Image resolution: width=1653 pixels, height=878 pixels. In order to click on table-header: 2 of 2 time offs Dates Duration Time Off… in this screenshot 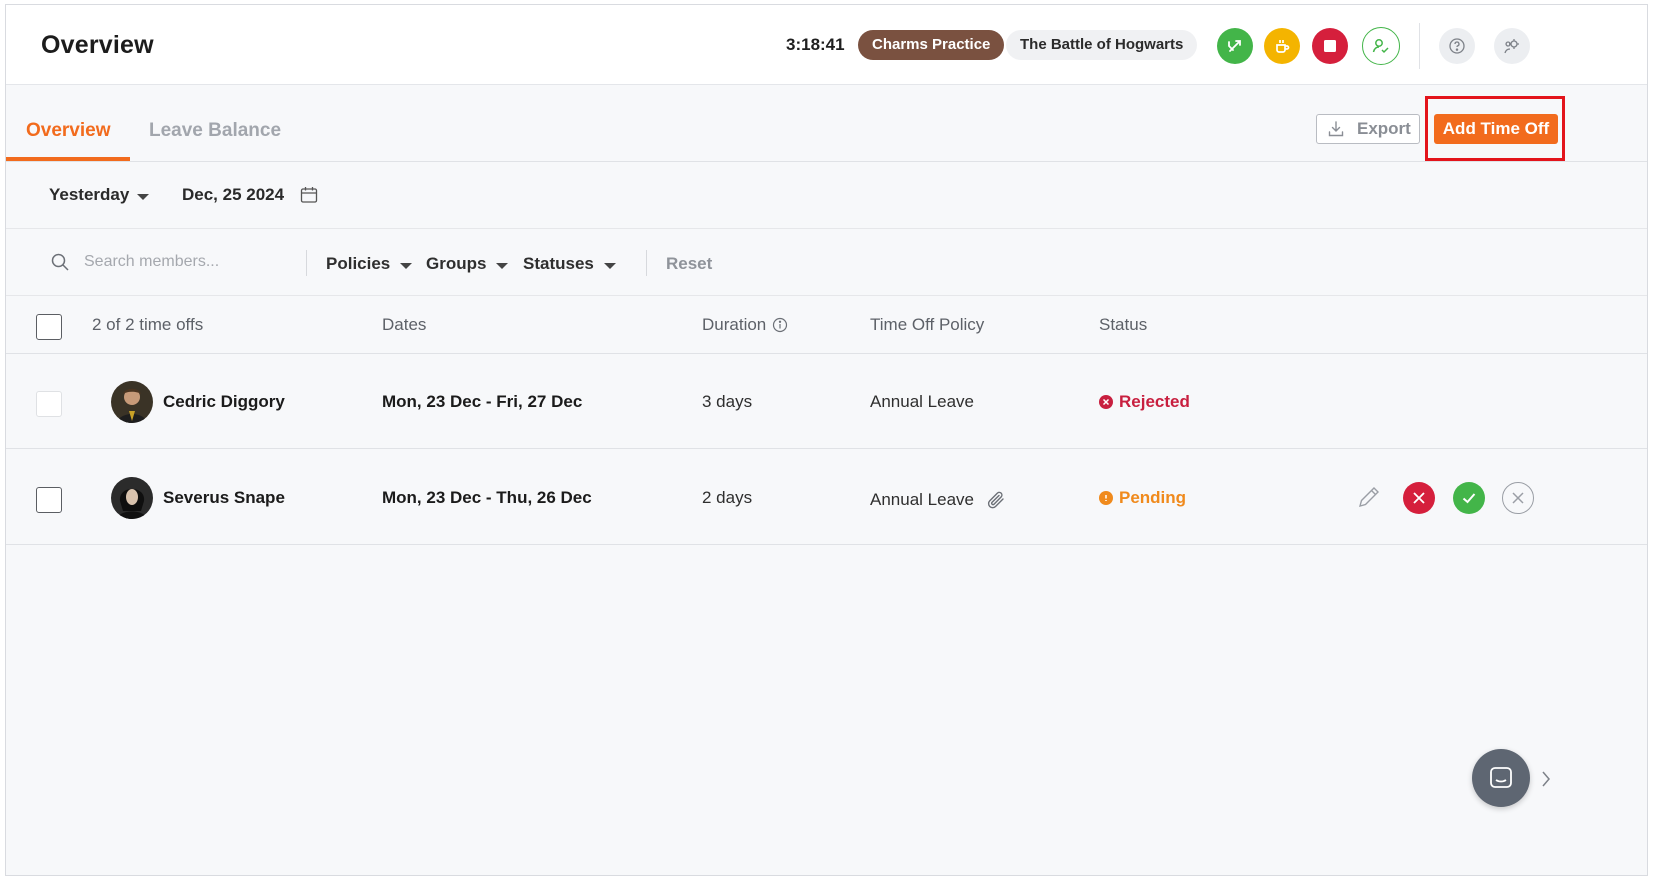, I will do `click(826, 325)`.